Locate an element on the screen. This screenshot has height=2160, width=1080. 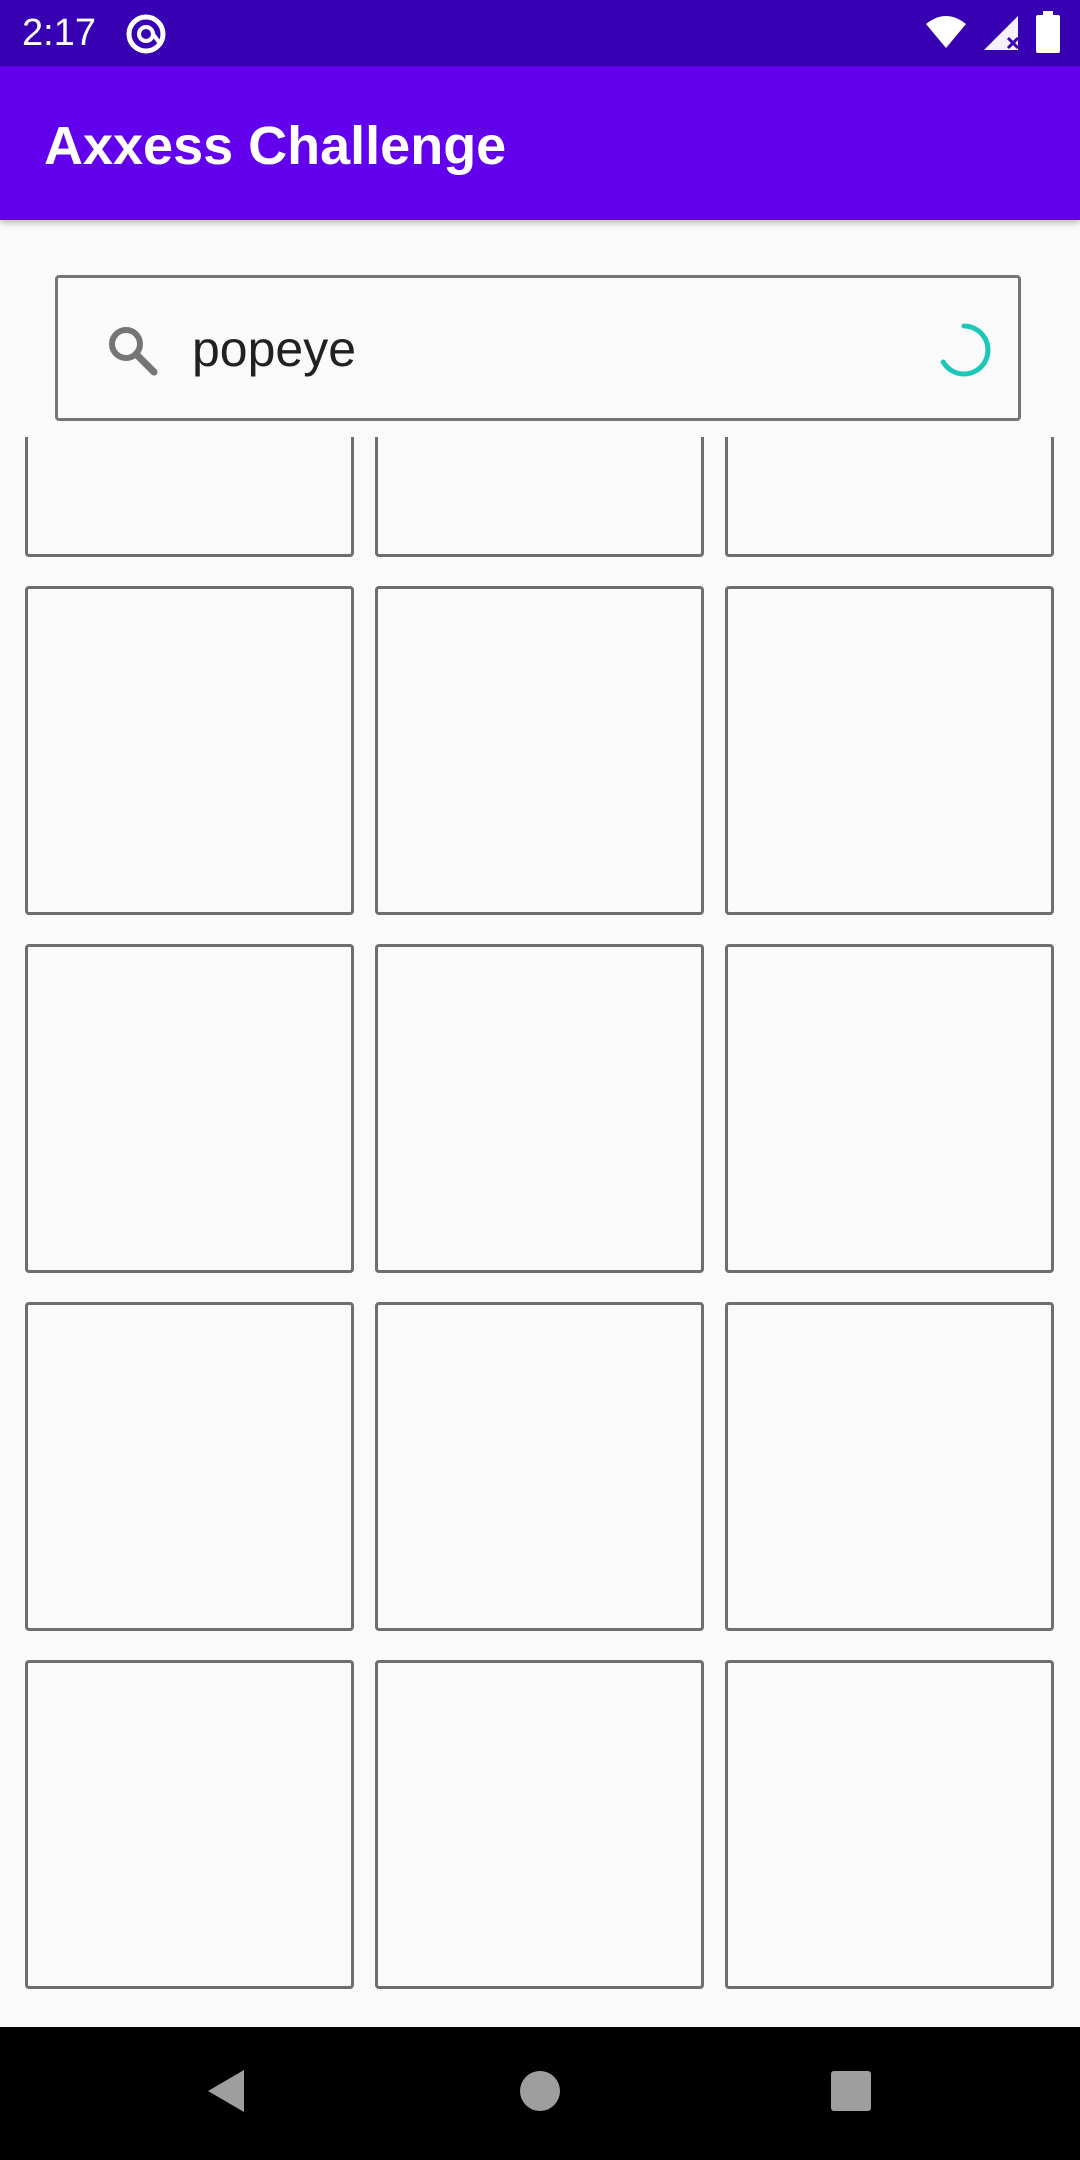
search-box is located at coordinates (538, 348).